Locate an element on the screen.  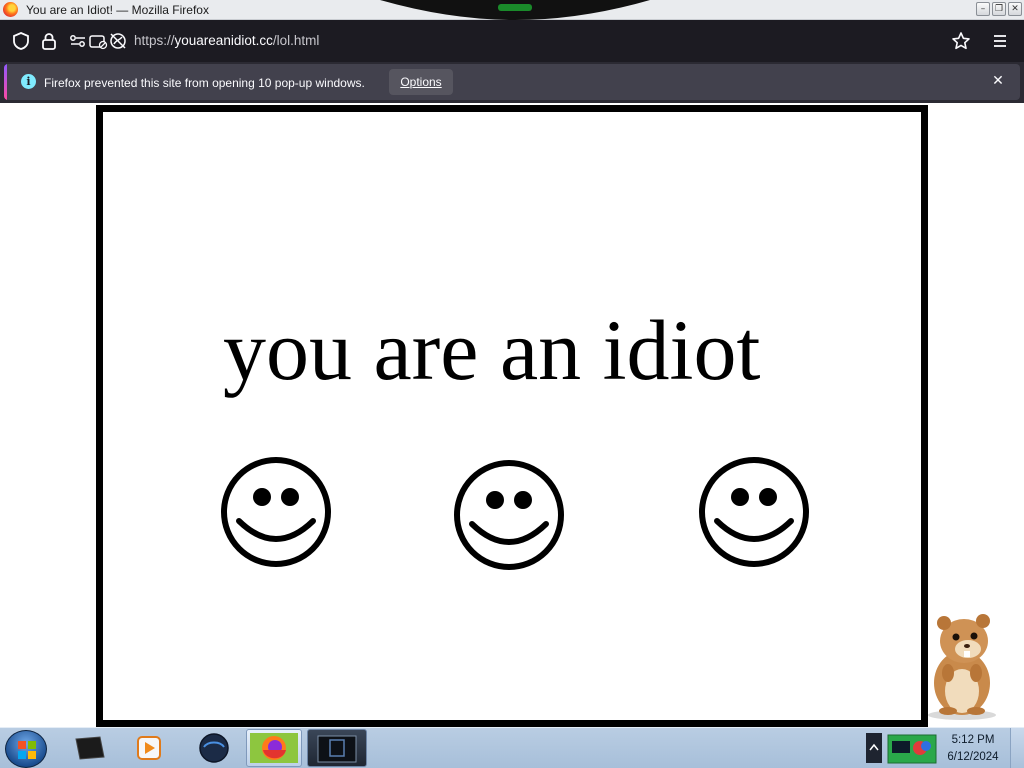
network-tray-icon is located at coordinates (912, 748).